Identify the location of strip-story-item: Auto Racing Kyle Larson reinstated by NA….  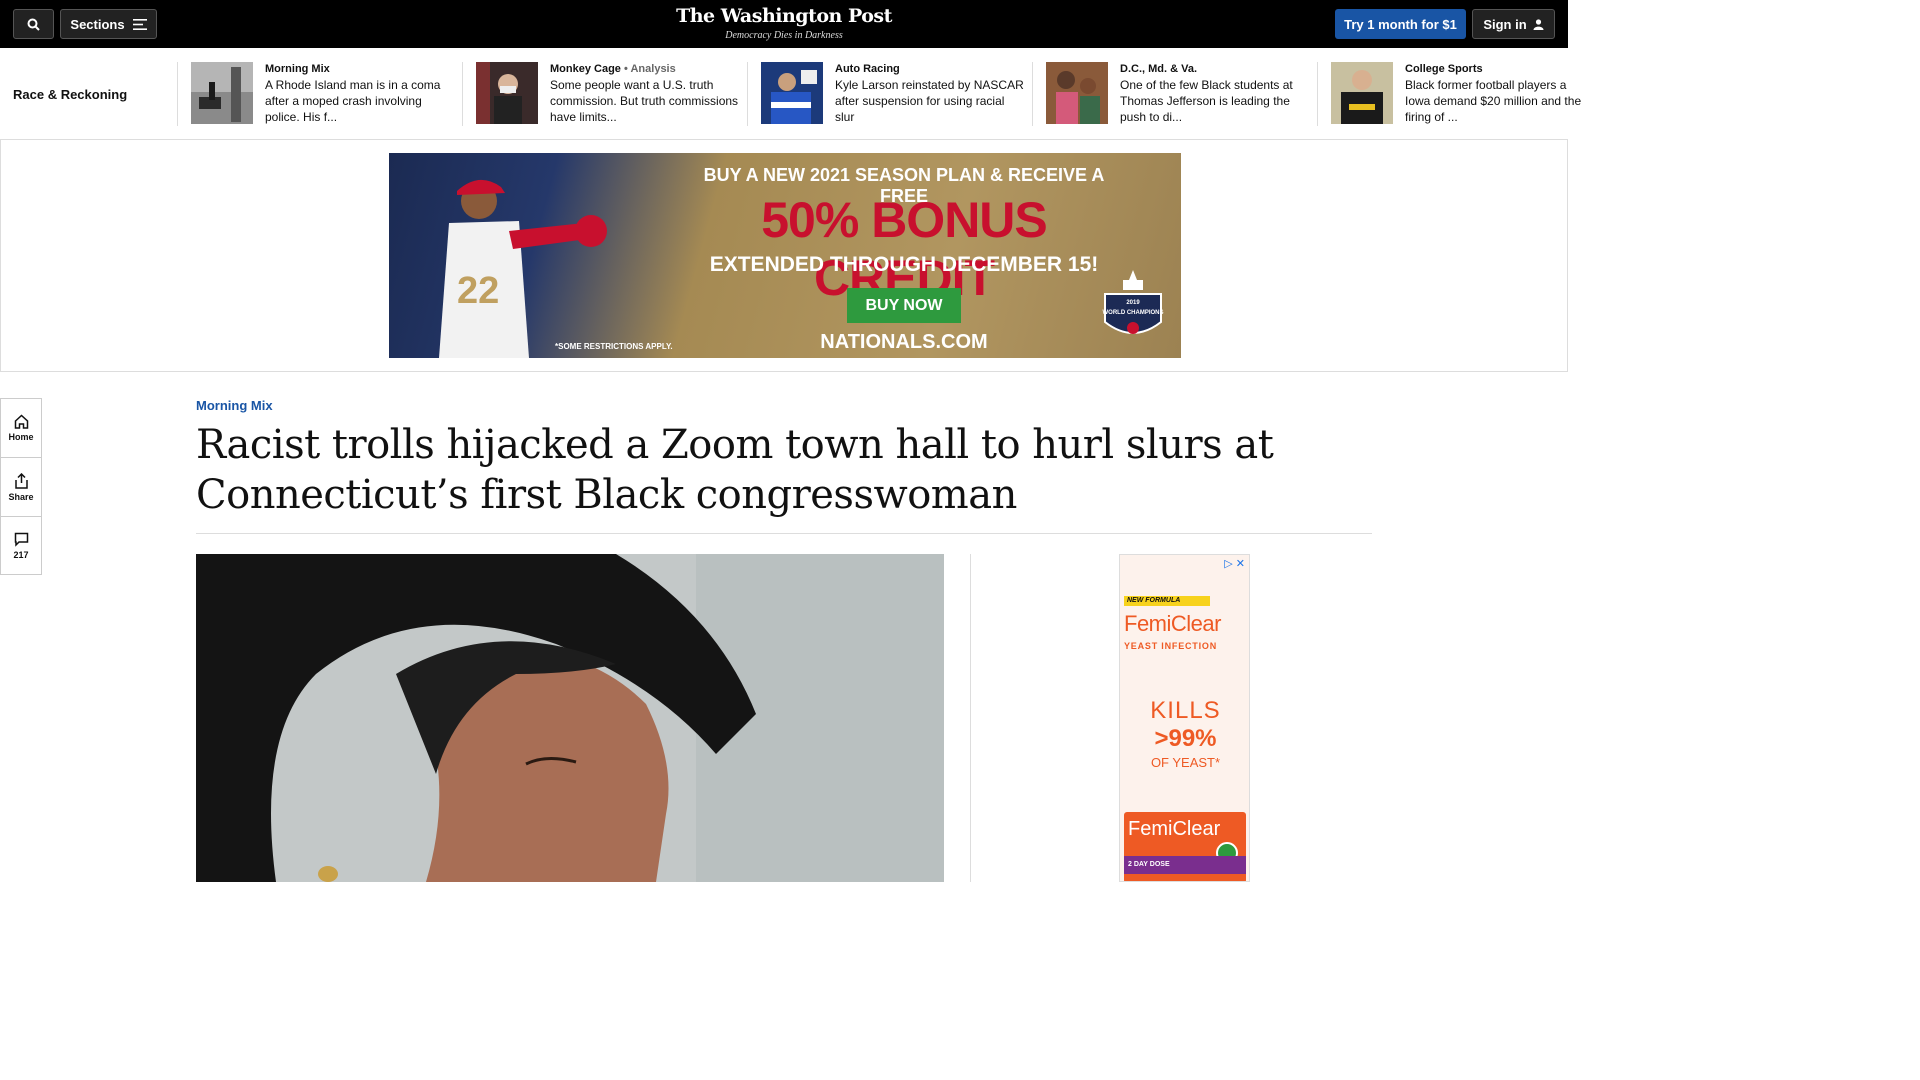
(889, 94).